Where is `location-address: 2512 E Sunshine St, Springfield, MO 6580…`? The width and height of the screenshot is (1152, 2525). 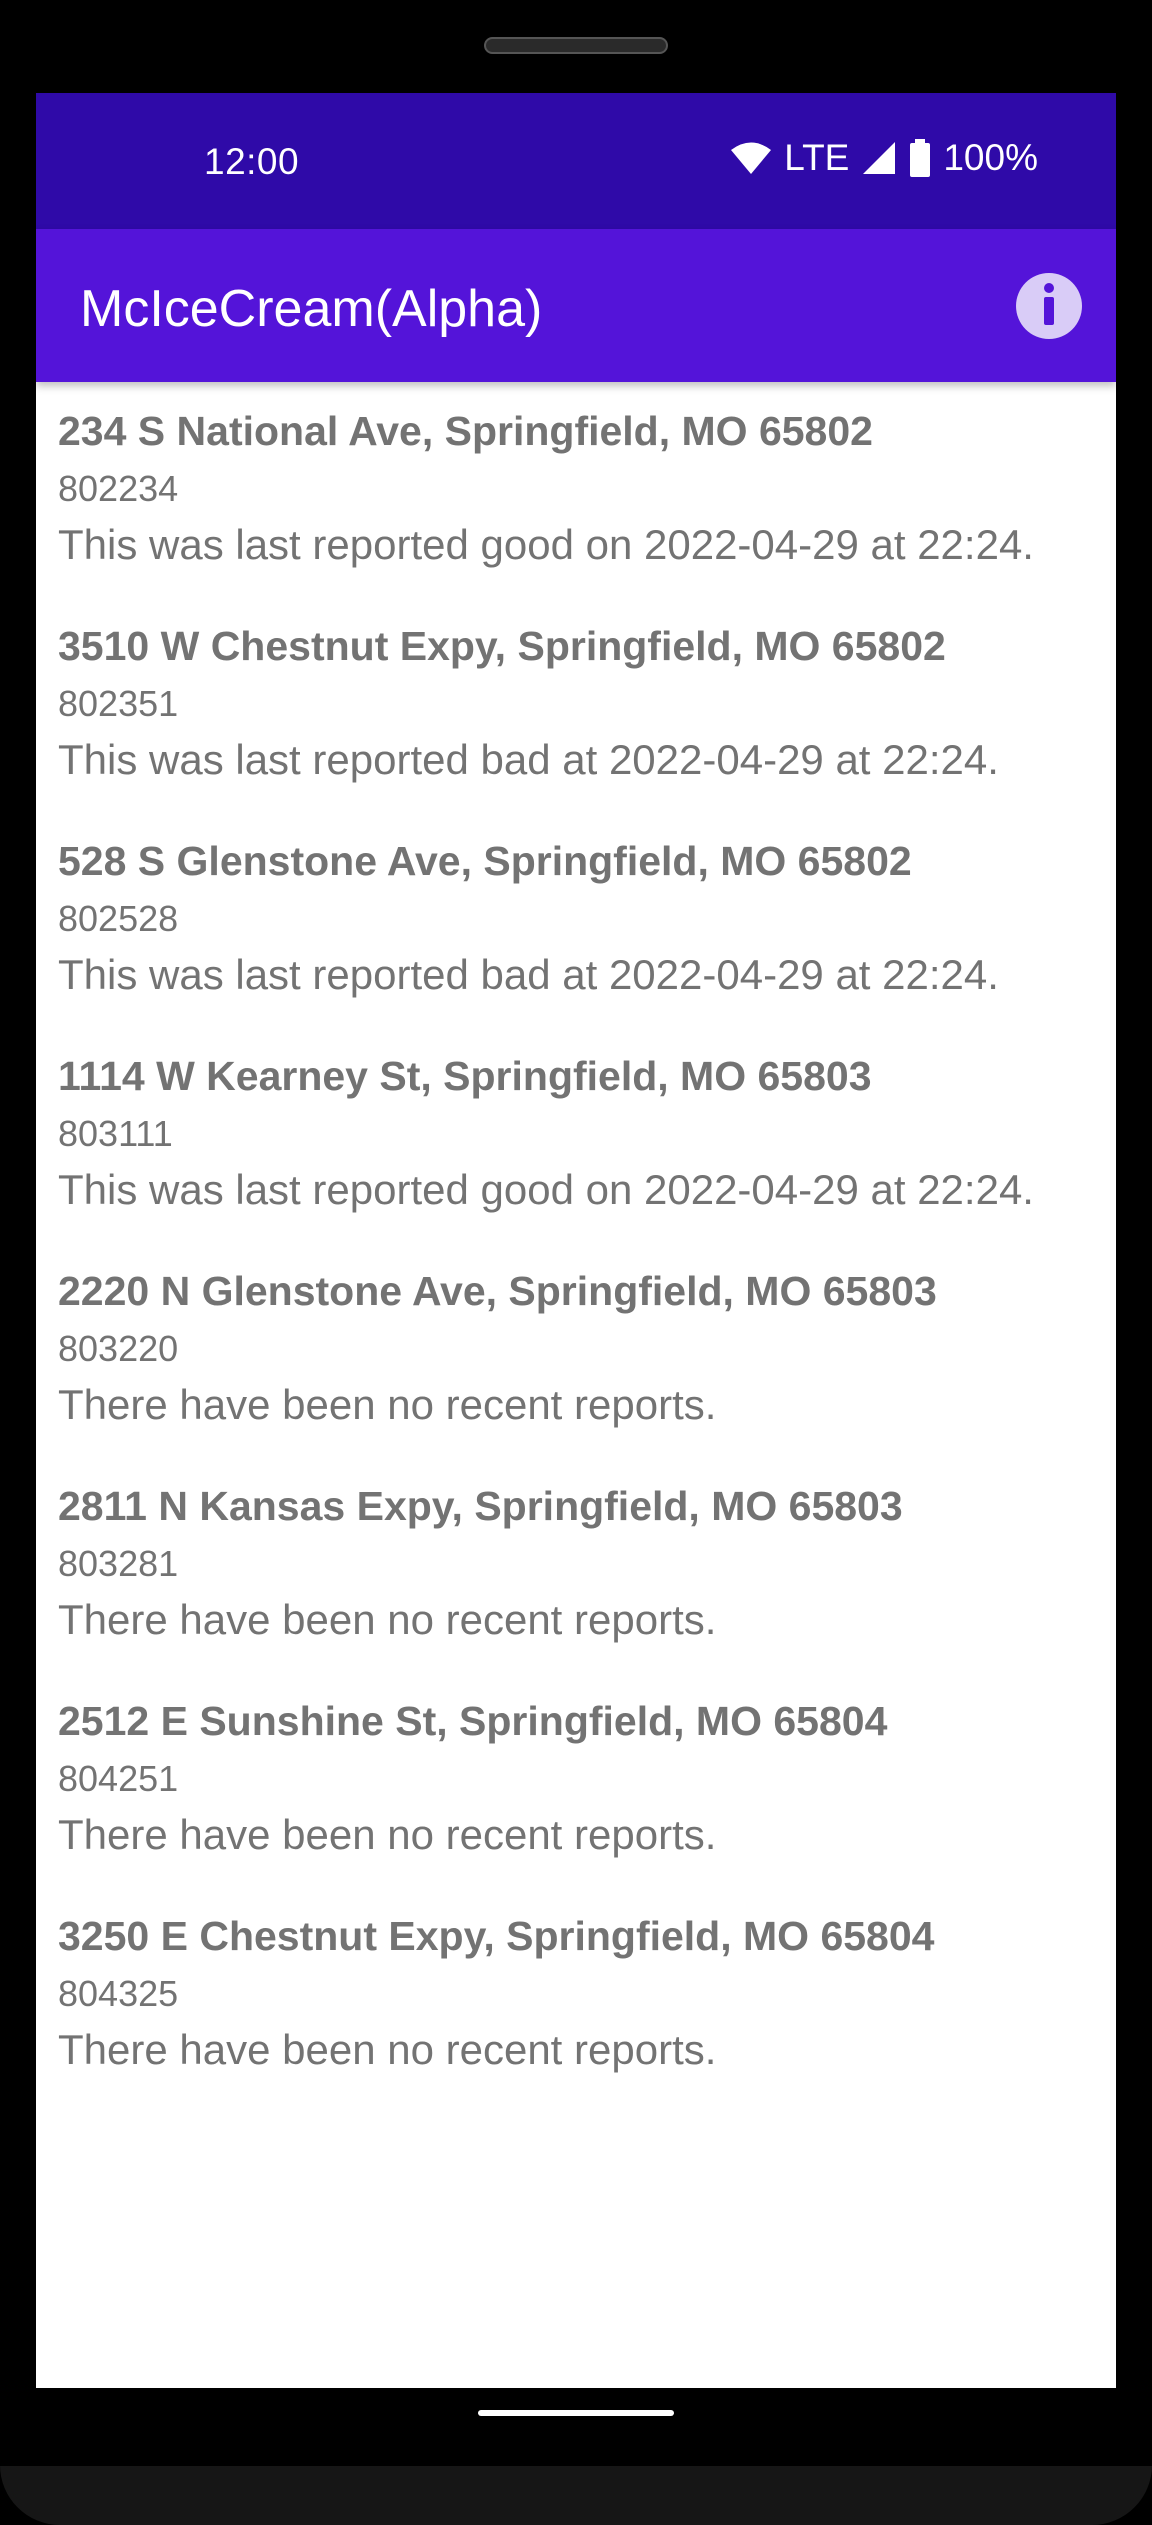 location-address: 2512 E Sunshine St, Springfield, MO 6580… is located at coordinates (473, 1721).